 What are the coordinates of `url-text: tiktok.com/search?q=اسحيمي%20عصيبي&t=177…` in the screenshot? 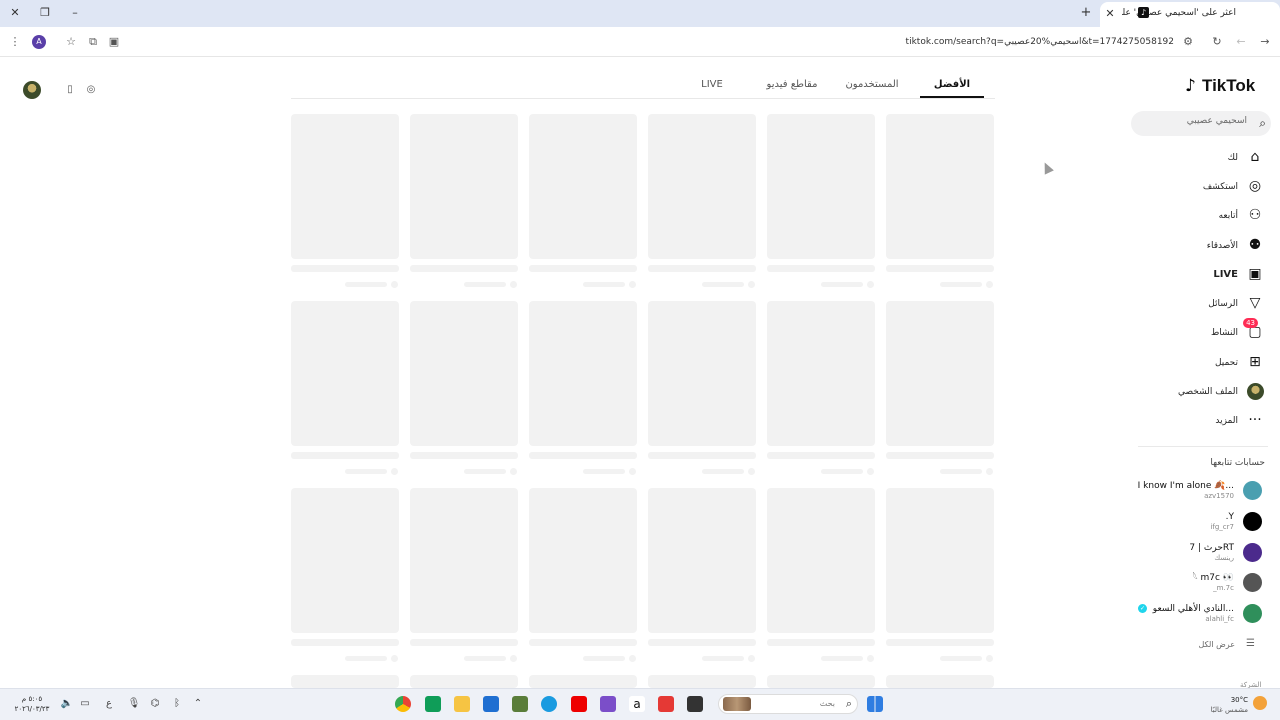 It's located at (1017, 42).